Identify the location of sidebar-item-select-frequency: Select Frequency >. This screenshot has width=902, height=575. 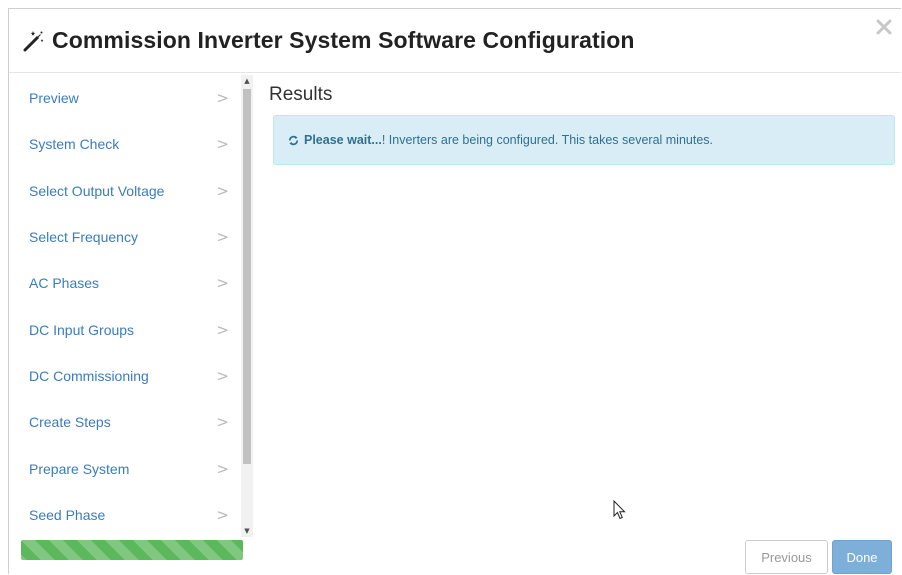
(124, 237).